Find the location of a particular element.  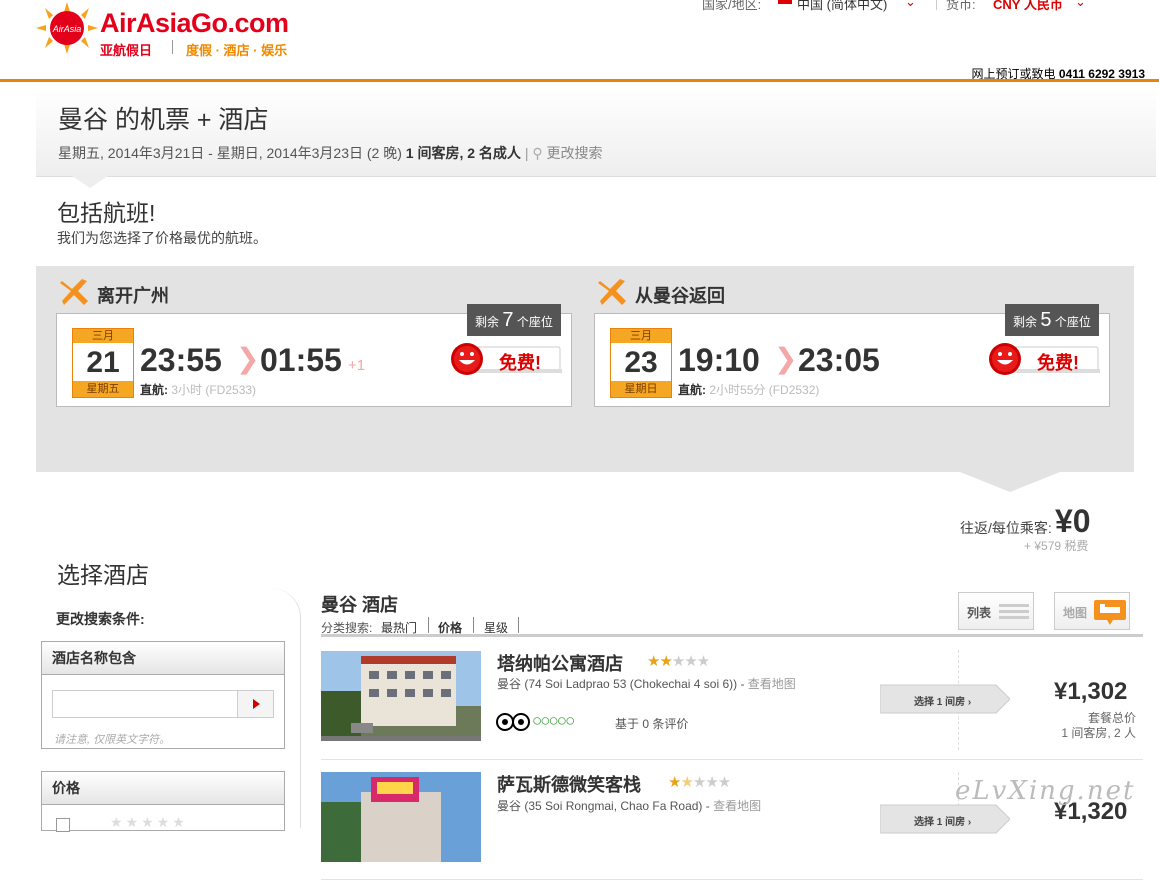

seats-left-badge: 剩余 7 个座位 is located at coordinates (514, 320).